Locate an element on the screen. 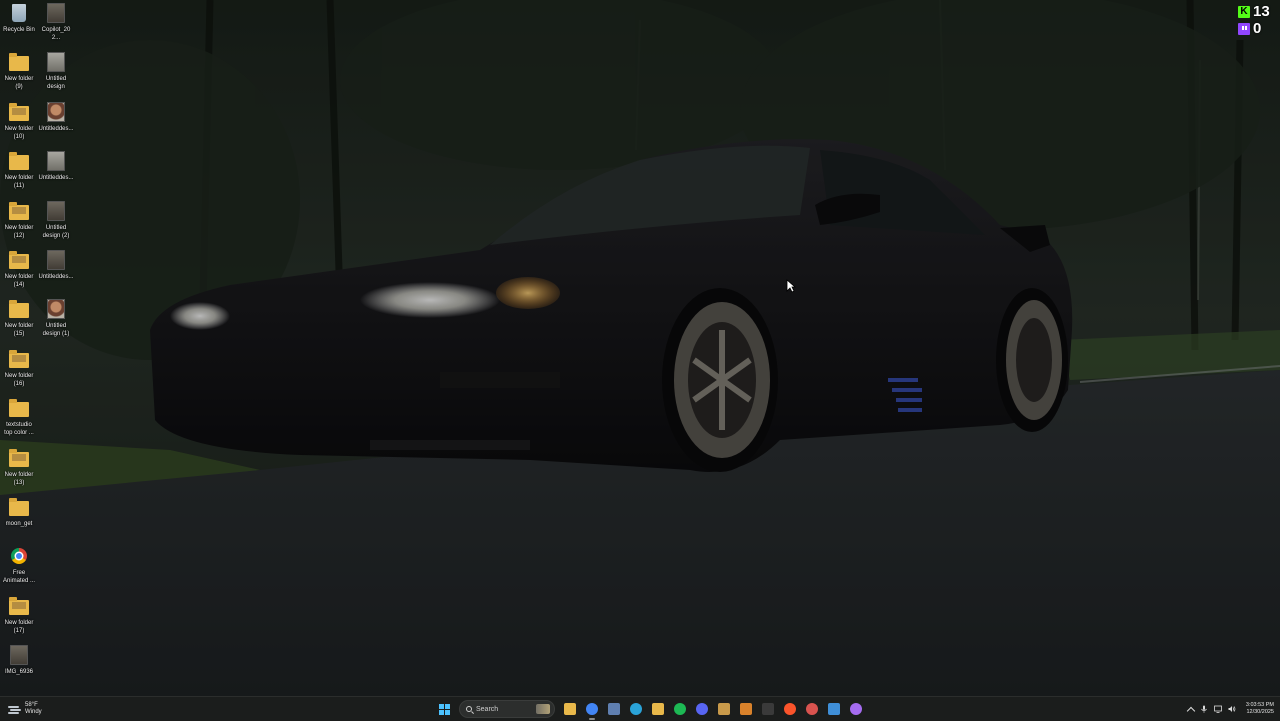 The image size is (1280, 721). network-icon is located at coordinates (1217, 709).